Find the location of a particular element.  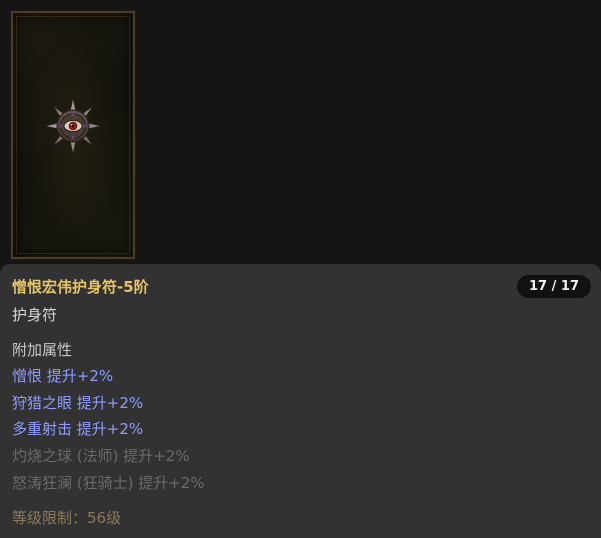

affix-line-inactive: 灼烧之球 (法师) 提升+2% is located at coordinates (101, 456).